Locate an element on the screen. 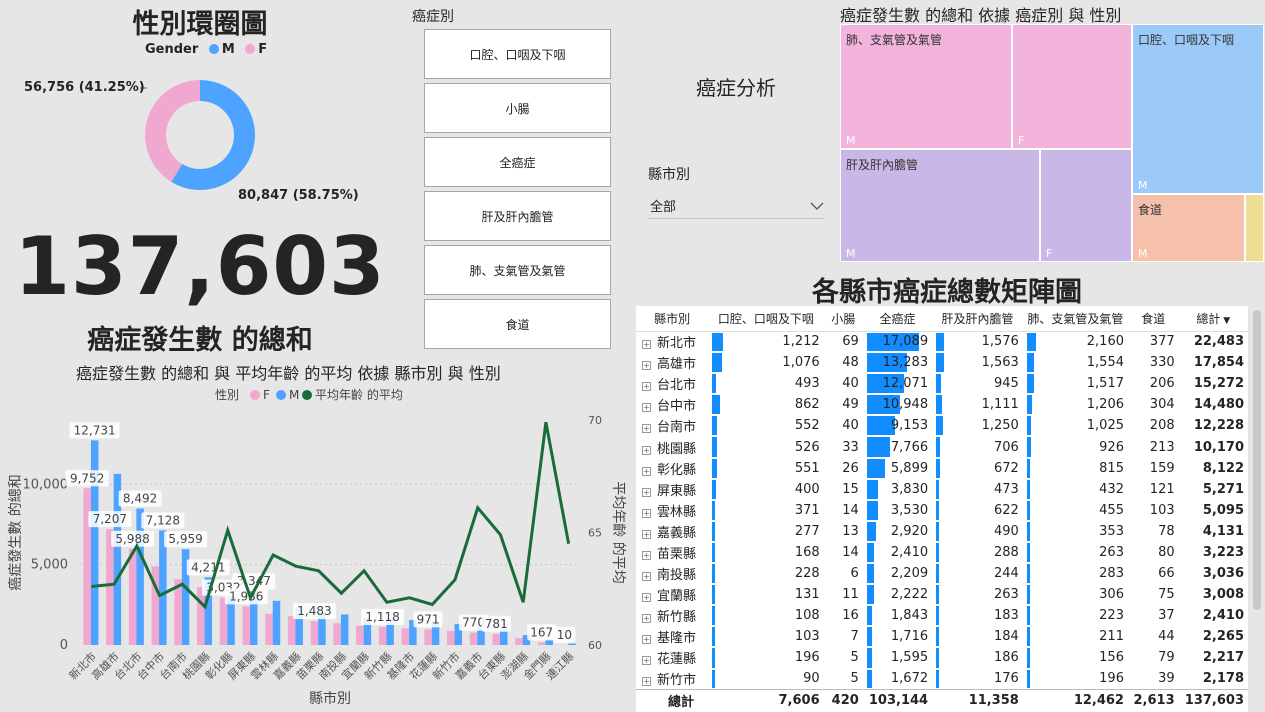 This screenshot has width=1265, height=712. matrix-row: + 基隆市 103 7 1,716 184 211 44 2,265 is located at coordinates (942, 636).